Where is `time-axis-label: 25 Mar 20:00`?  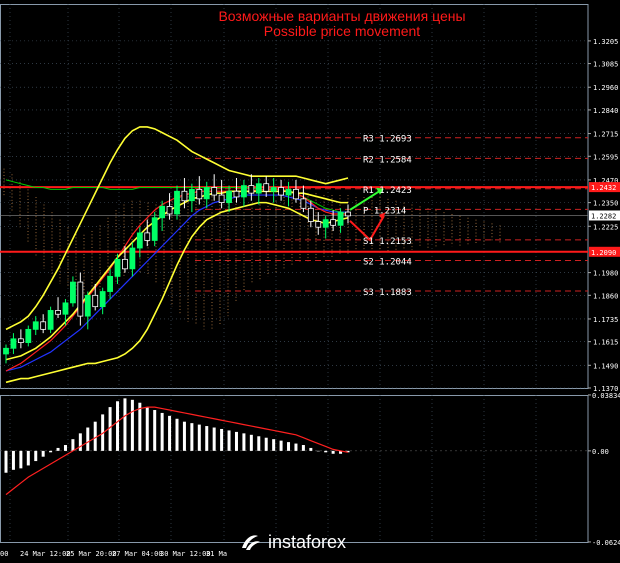
time-axis-label: 25 Mar 20:00 is located at coordinates (91, 554).